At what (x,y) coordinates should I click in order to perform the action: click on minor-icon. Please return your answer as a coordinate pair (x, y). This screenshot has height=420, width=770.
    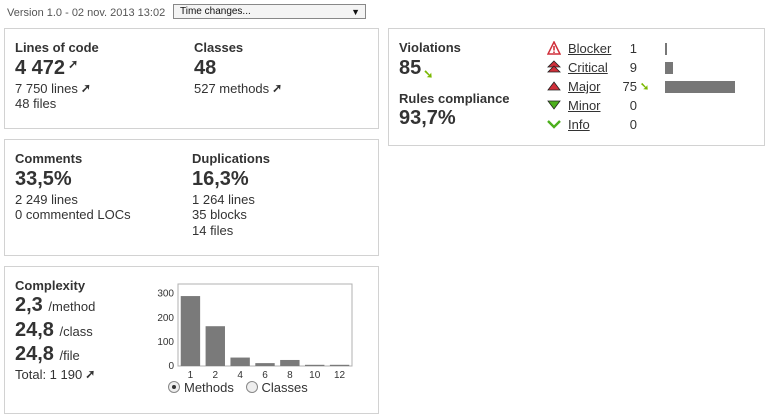
    Looking at the image, I should click on (554, 105).